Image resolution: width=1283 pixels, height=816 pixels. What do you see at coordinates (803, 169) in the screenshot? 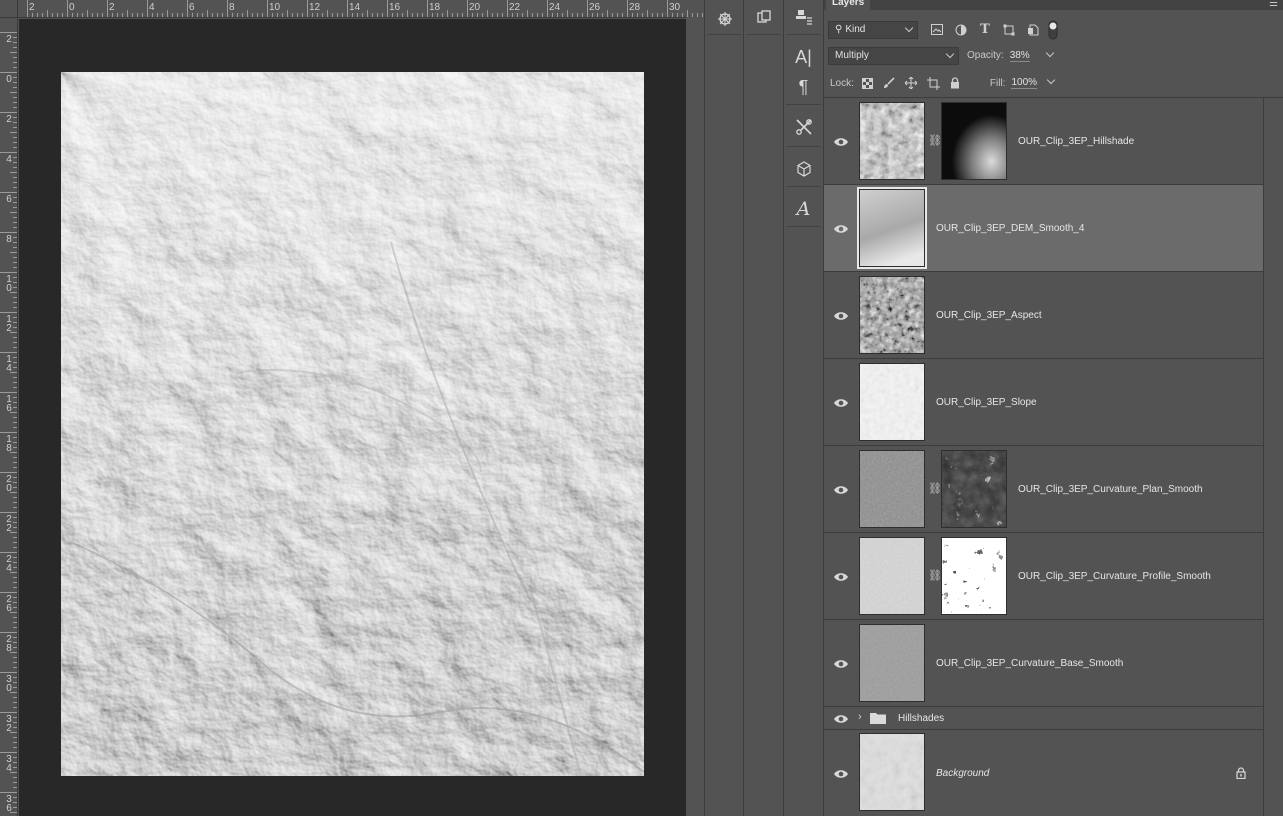
I see `3d-icon` at bounding box center [803, 169].